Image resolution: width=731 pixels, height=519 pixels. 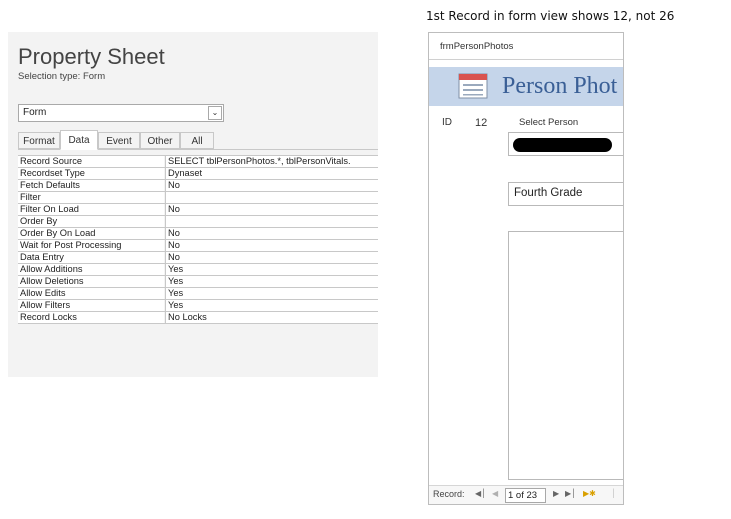 I want to click on property-row: Allow Edits Yes, so click(x=198, y=294).